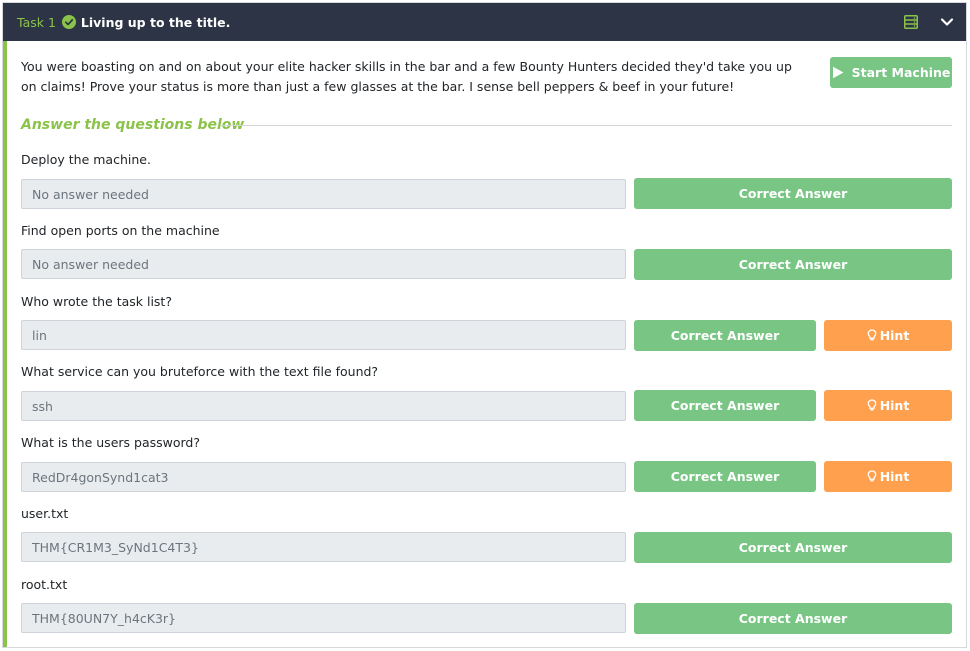 The width and height of the screenshot is (970, 651). What do you see at coordinates (155, 22) in the screenshot?
I see `task-title: Living up to the title.` at bounding box center [155, 22].